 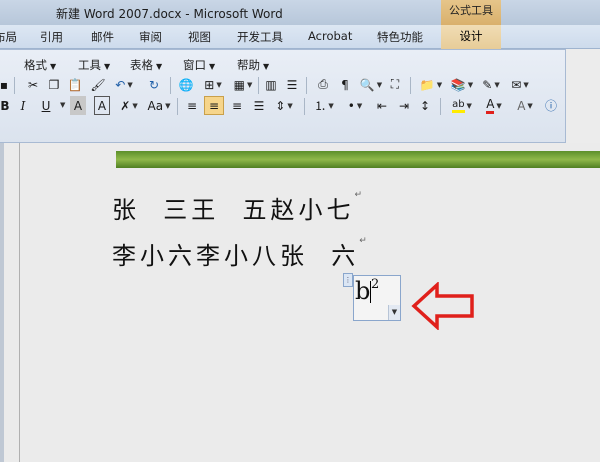 I want to click on tab-layout: 布局, so click(x=8, y=37).